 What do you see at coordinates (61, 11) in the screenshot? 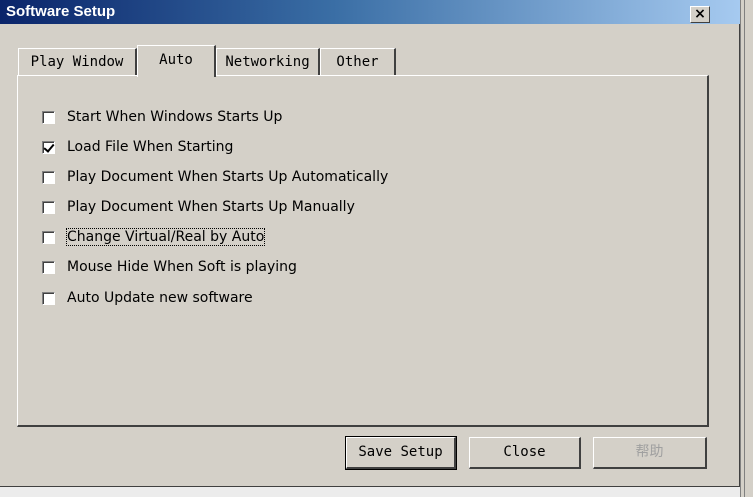
I see `window-title: Software Setup` at bounding box center [61, 11].